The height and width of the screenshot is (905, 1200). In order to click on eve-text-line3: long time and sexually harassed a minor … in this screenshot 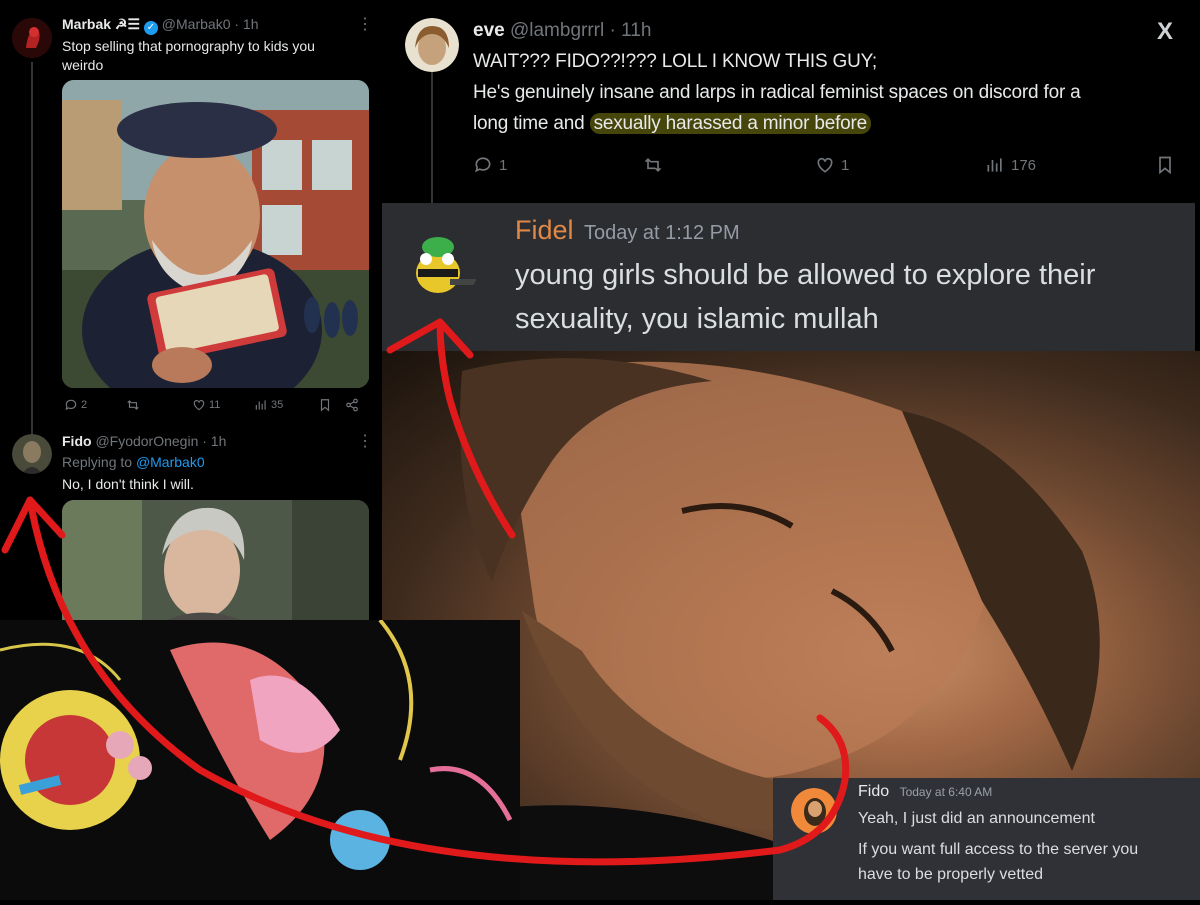, I will do `click(672, 123)`.